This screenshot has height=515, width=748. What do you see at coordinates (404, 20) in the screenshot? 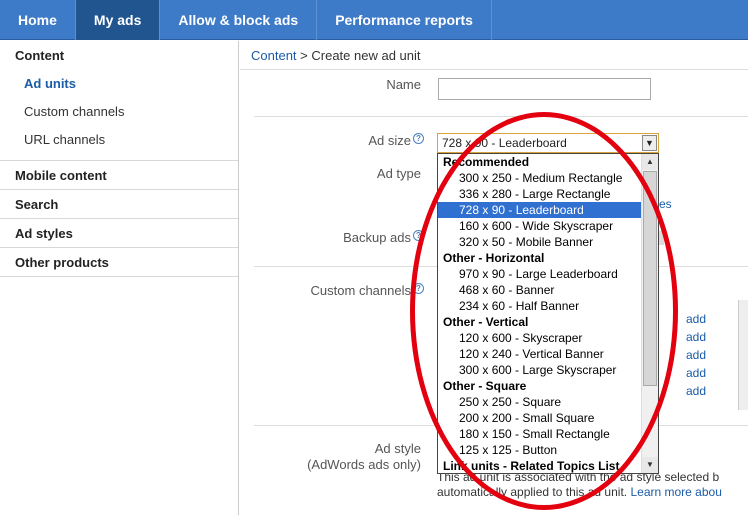
I see `tab-performance-reports: Performance reports` at bounding box center [404, 20].